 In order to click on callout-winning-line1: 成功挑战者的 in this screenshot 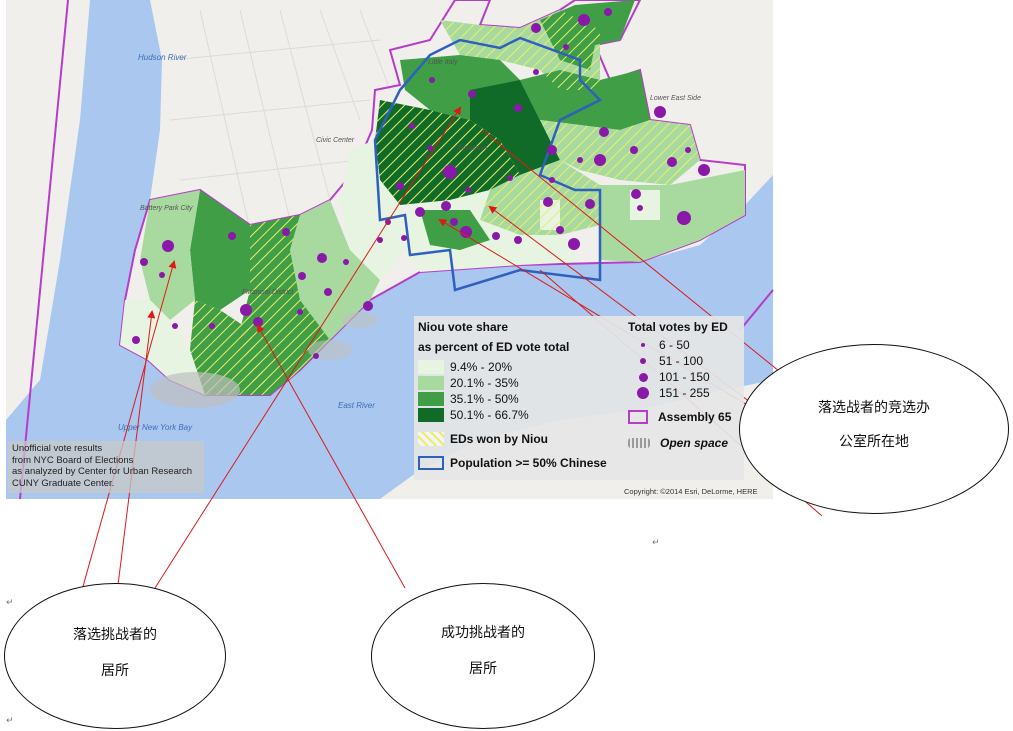, I will do `click(483, 633)`.